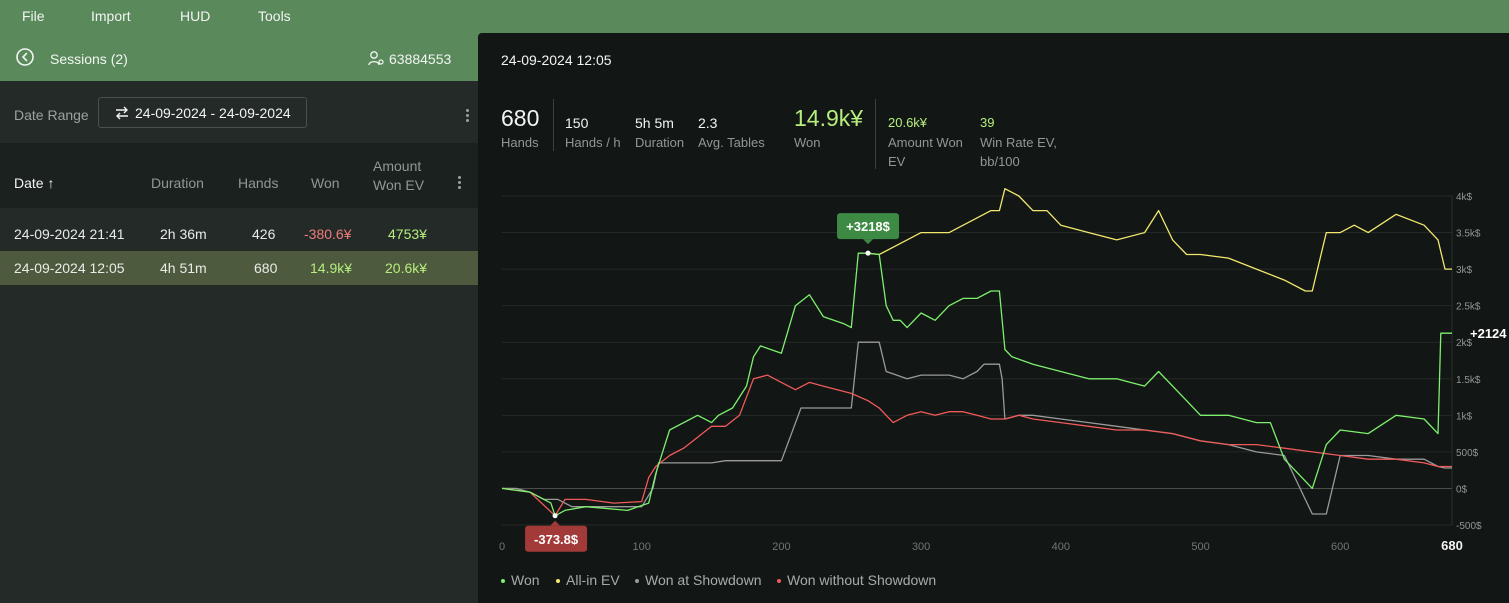  Describe the element at coordinates (1468, 234) in the screenshot. I see `y-tick-label: 3.5k$` at that location.